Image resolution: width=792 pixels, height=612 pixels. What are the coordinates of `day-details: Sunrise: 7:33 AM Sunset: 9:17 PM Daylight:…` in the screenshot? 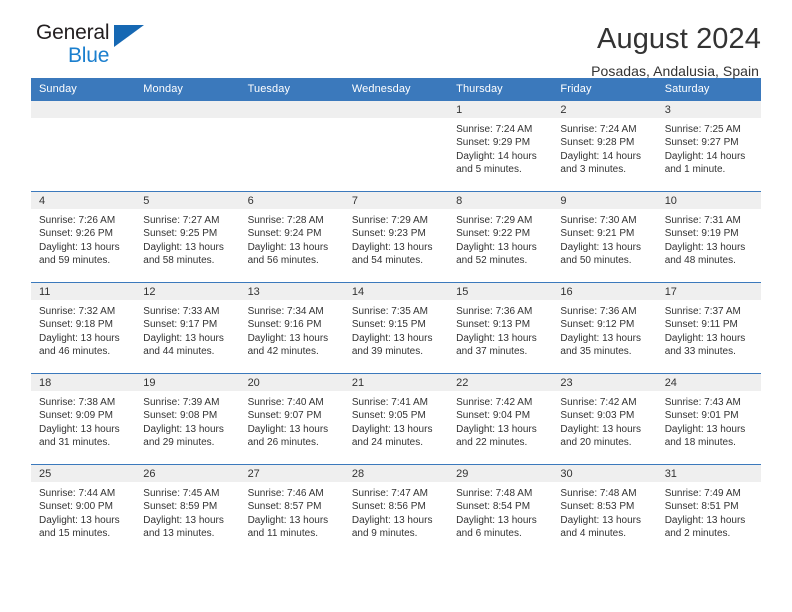 It's located at (187, 329).